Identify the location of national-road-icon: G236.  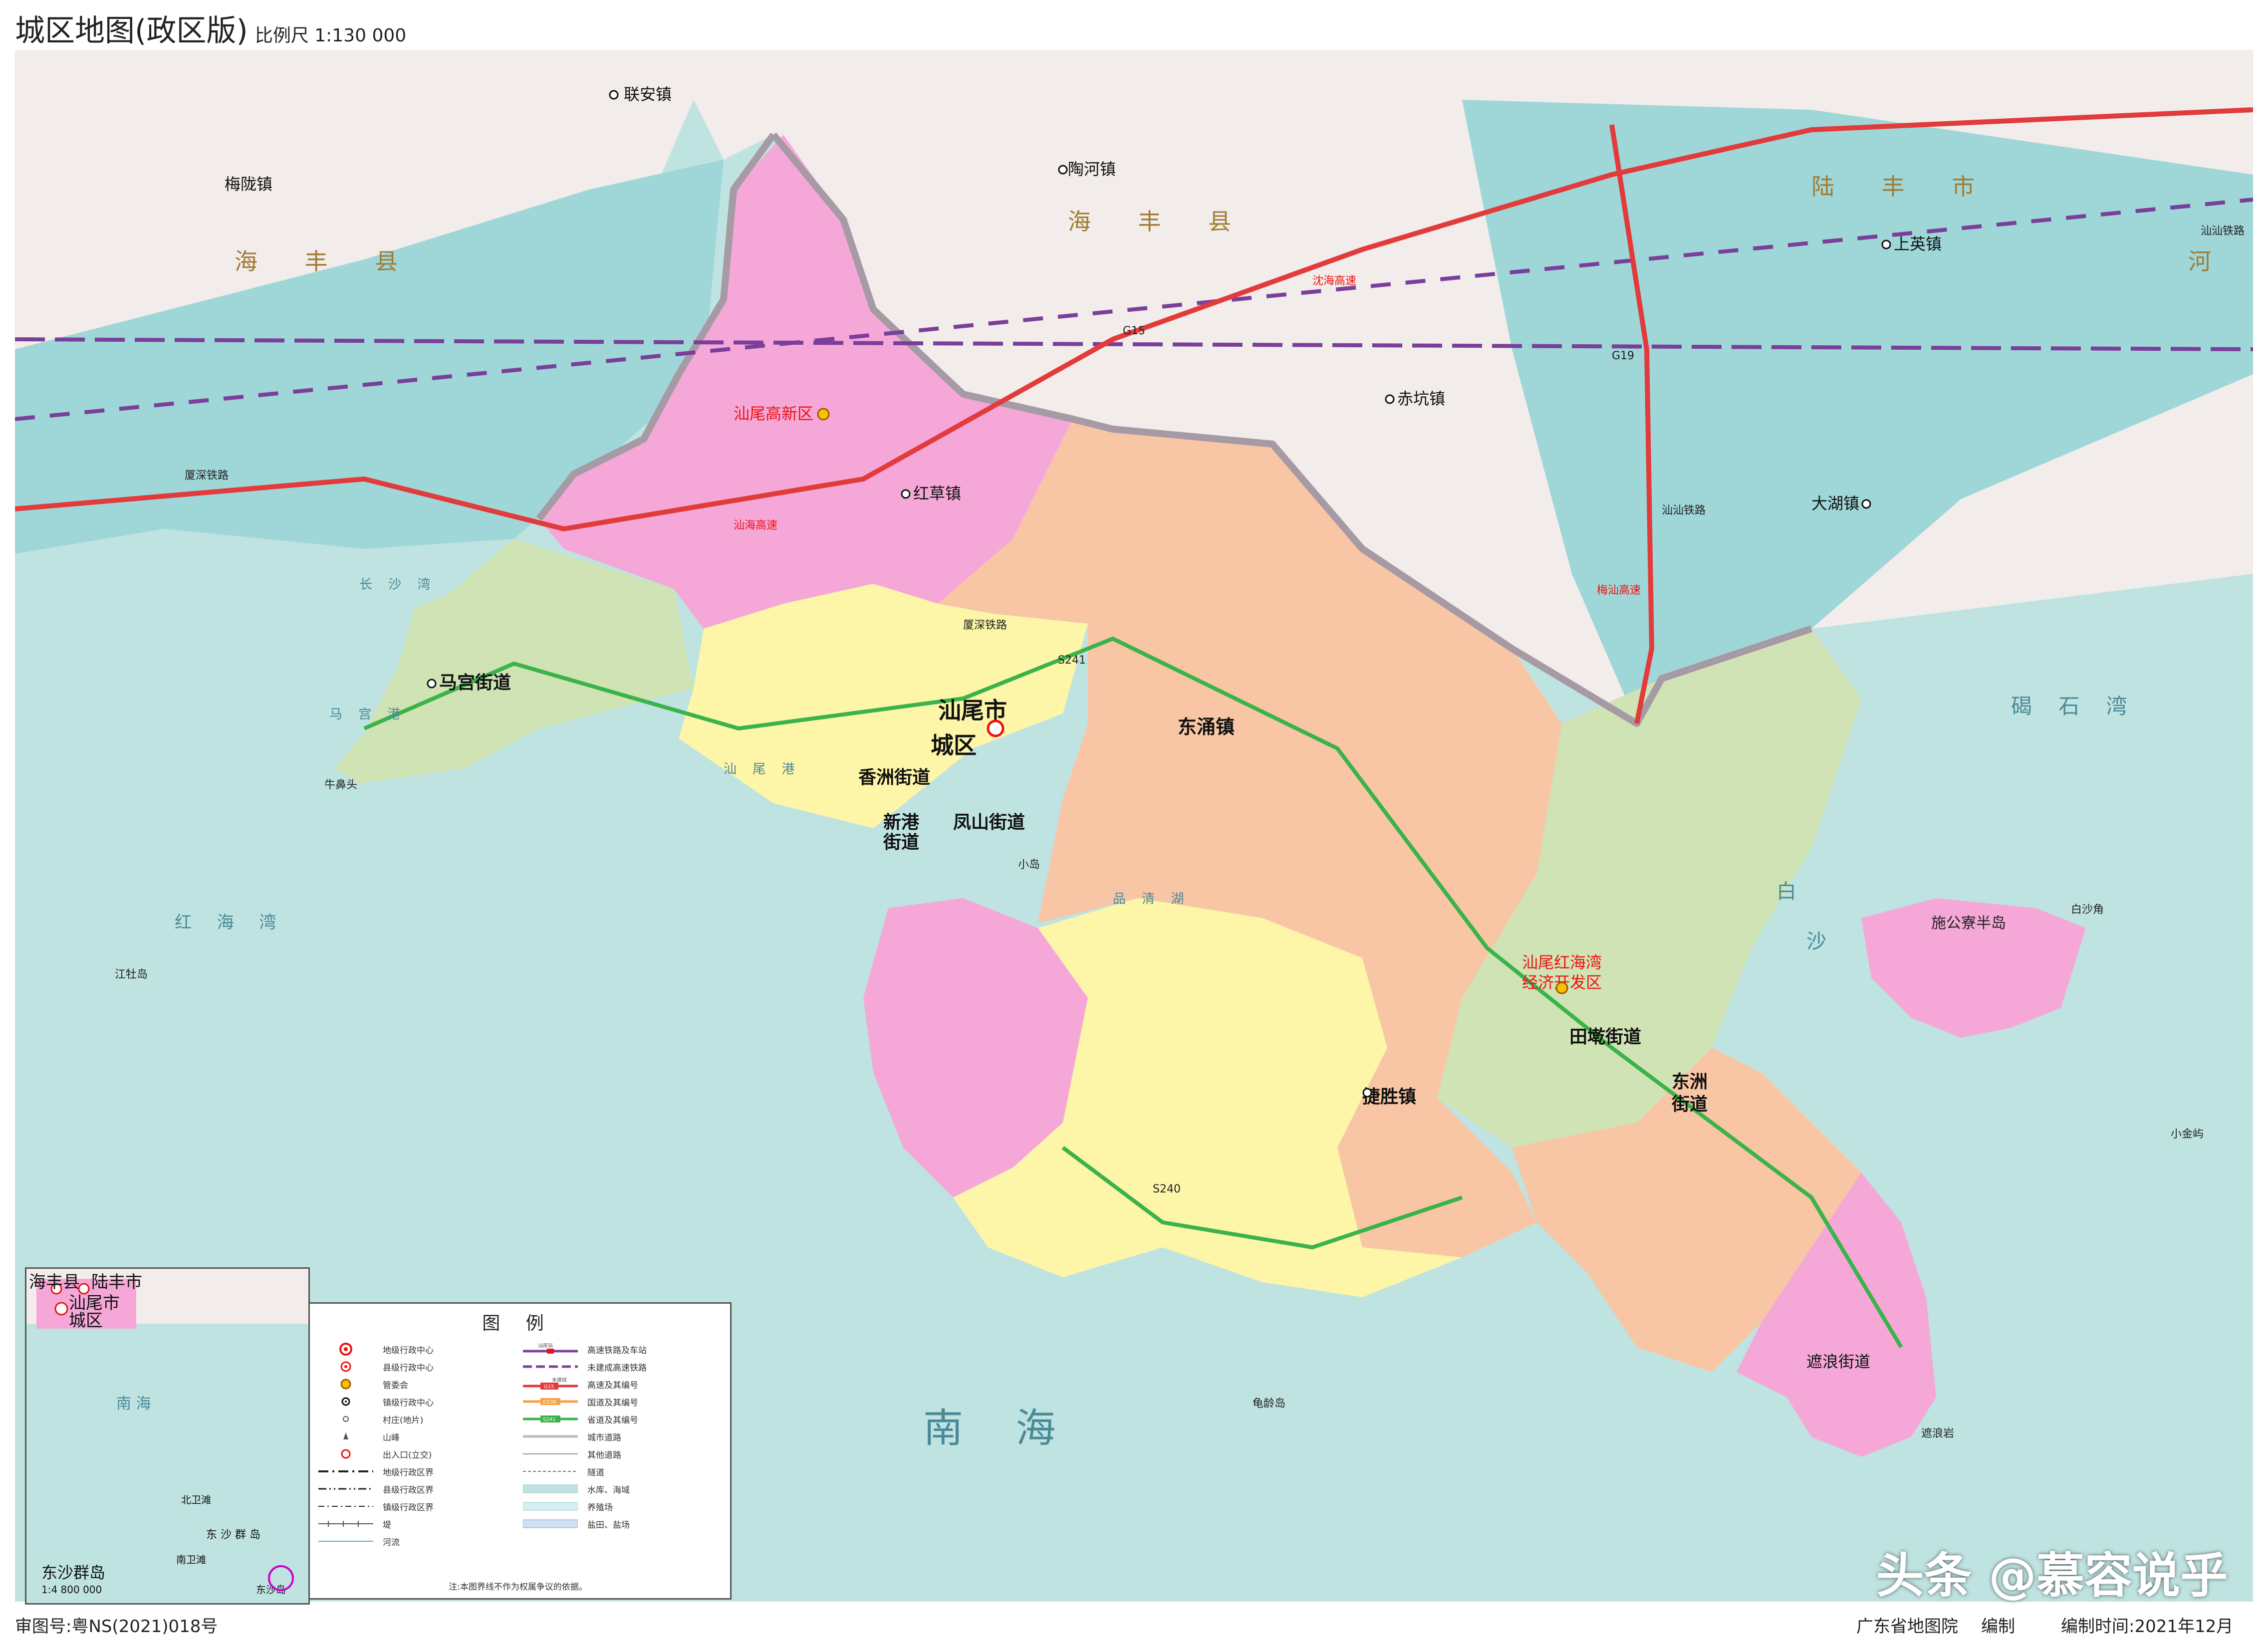
(550, 1402).